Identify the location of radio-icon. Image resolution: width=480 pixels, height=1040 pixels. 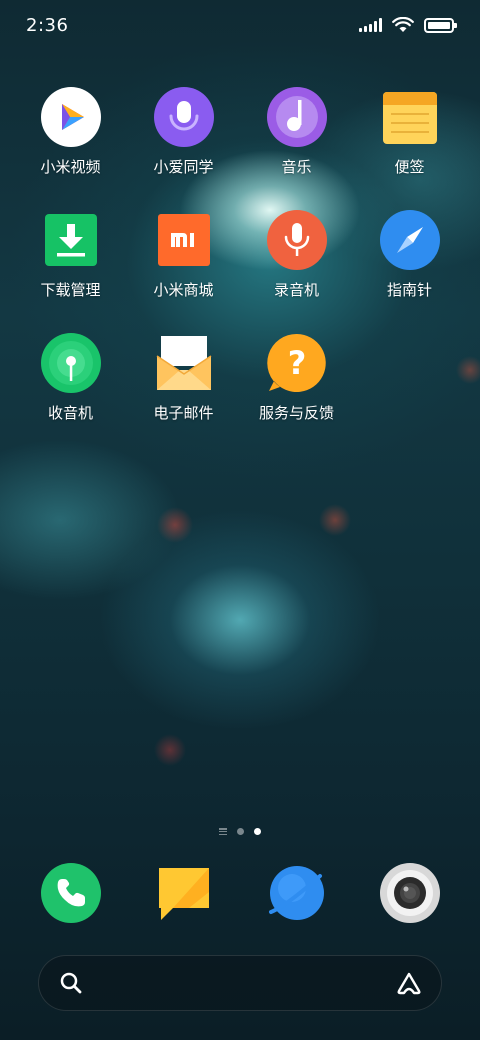
(71, 363).